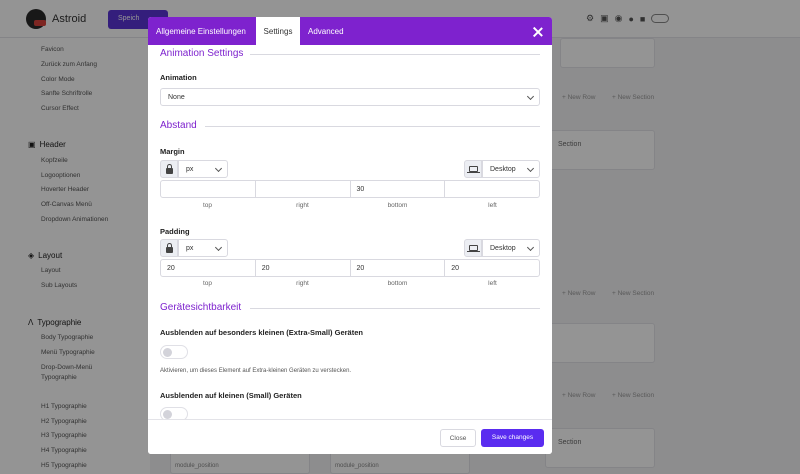 The image size is (800, 474). Describe the element at coordinates (349, 205) in the screenshot. I see `margin-side-labels: top right bottom left` at that location.